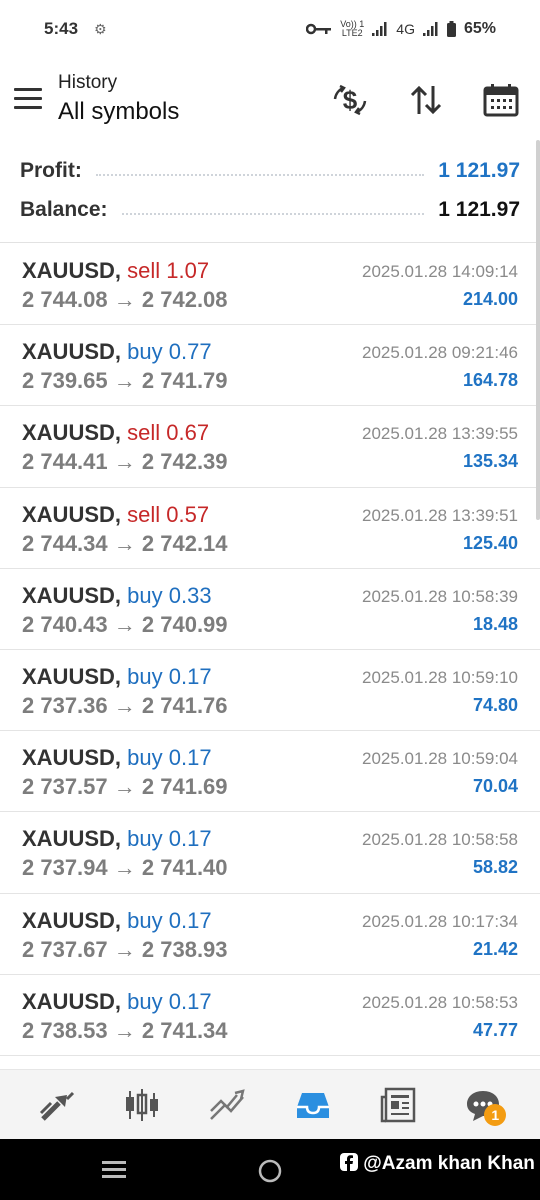  What do you see at coordinates (440, 921) in the screenshot?
I see `deal-time: 2025.01.28 10:17:34` at bounding box center [440, 921].